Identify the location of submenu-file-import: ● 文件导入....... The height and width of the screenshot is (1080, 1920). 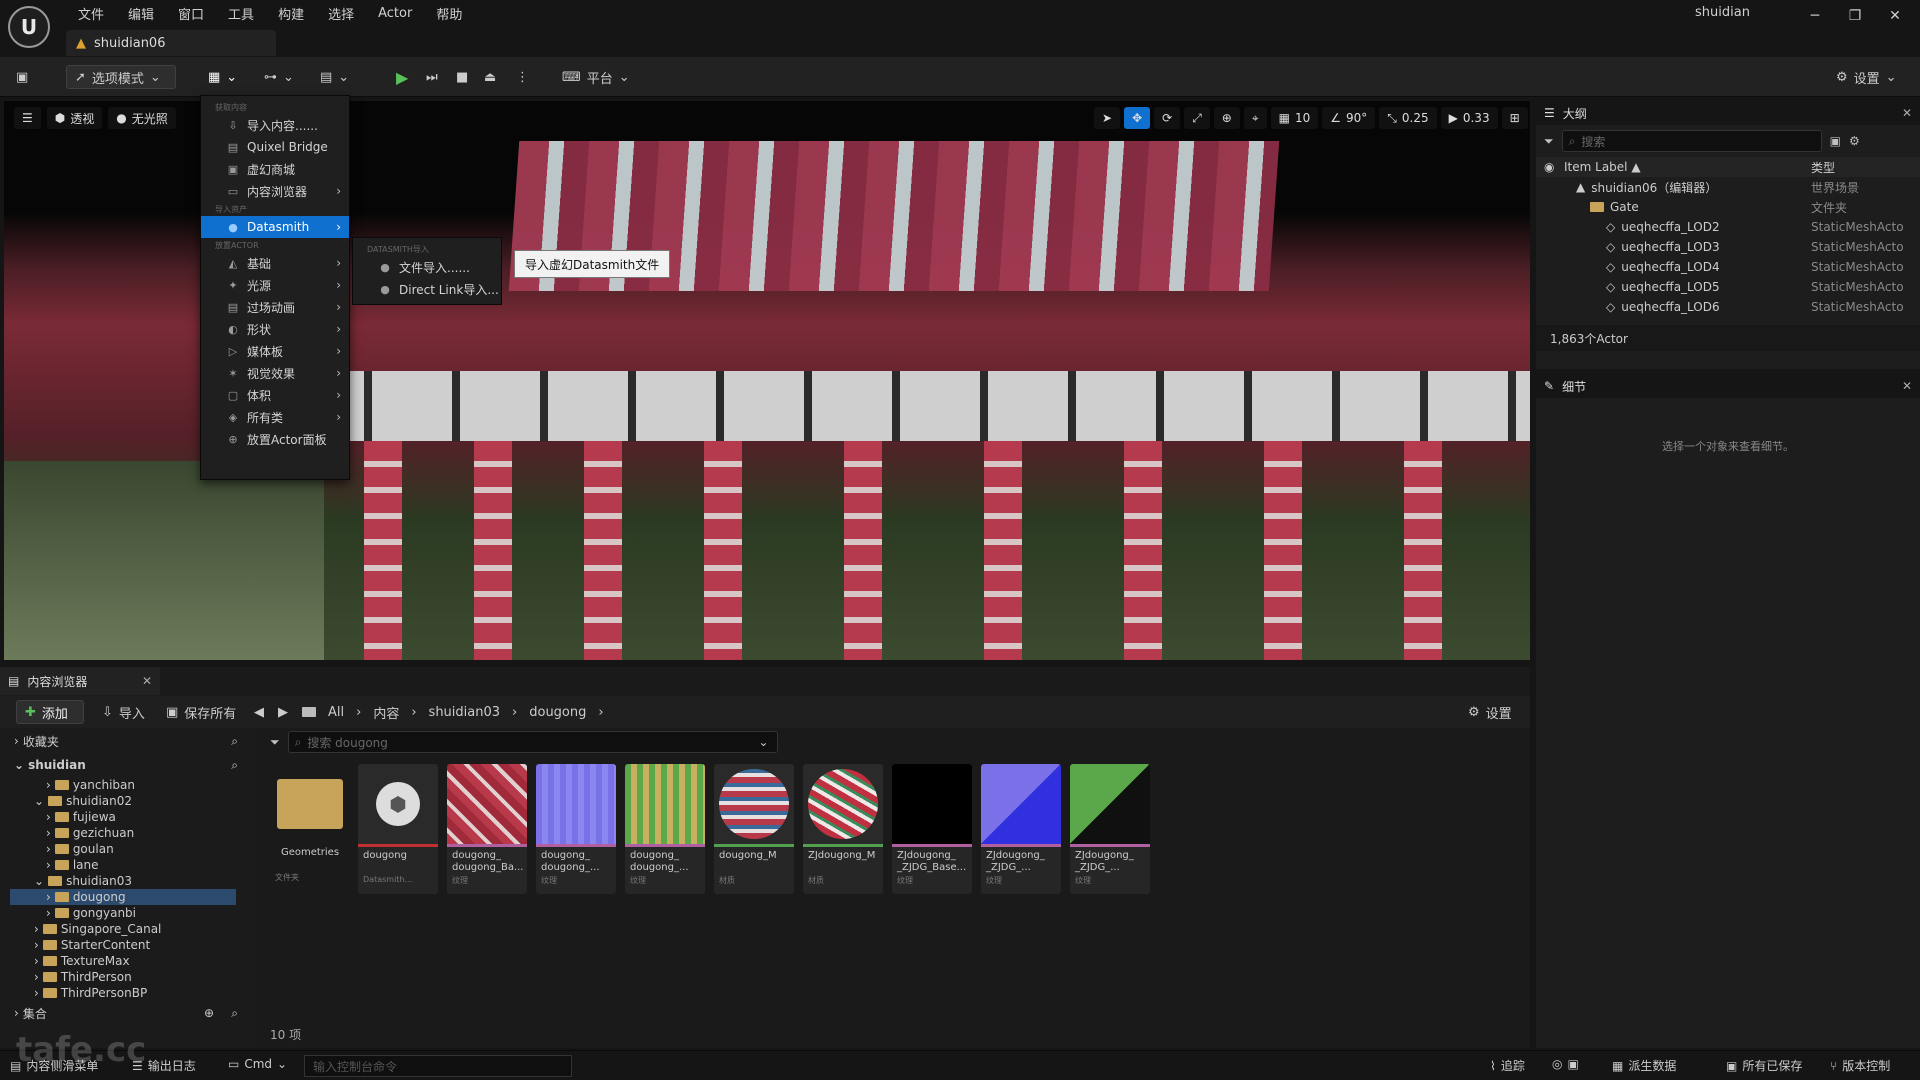
(427, 267).